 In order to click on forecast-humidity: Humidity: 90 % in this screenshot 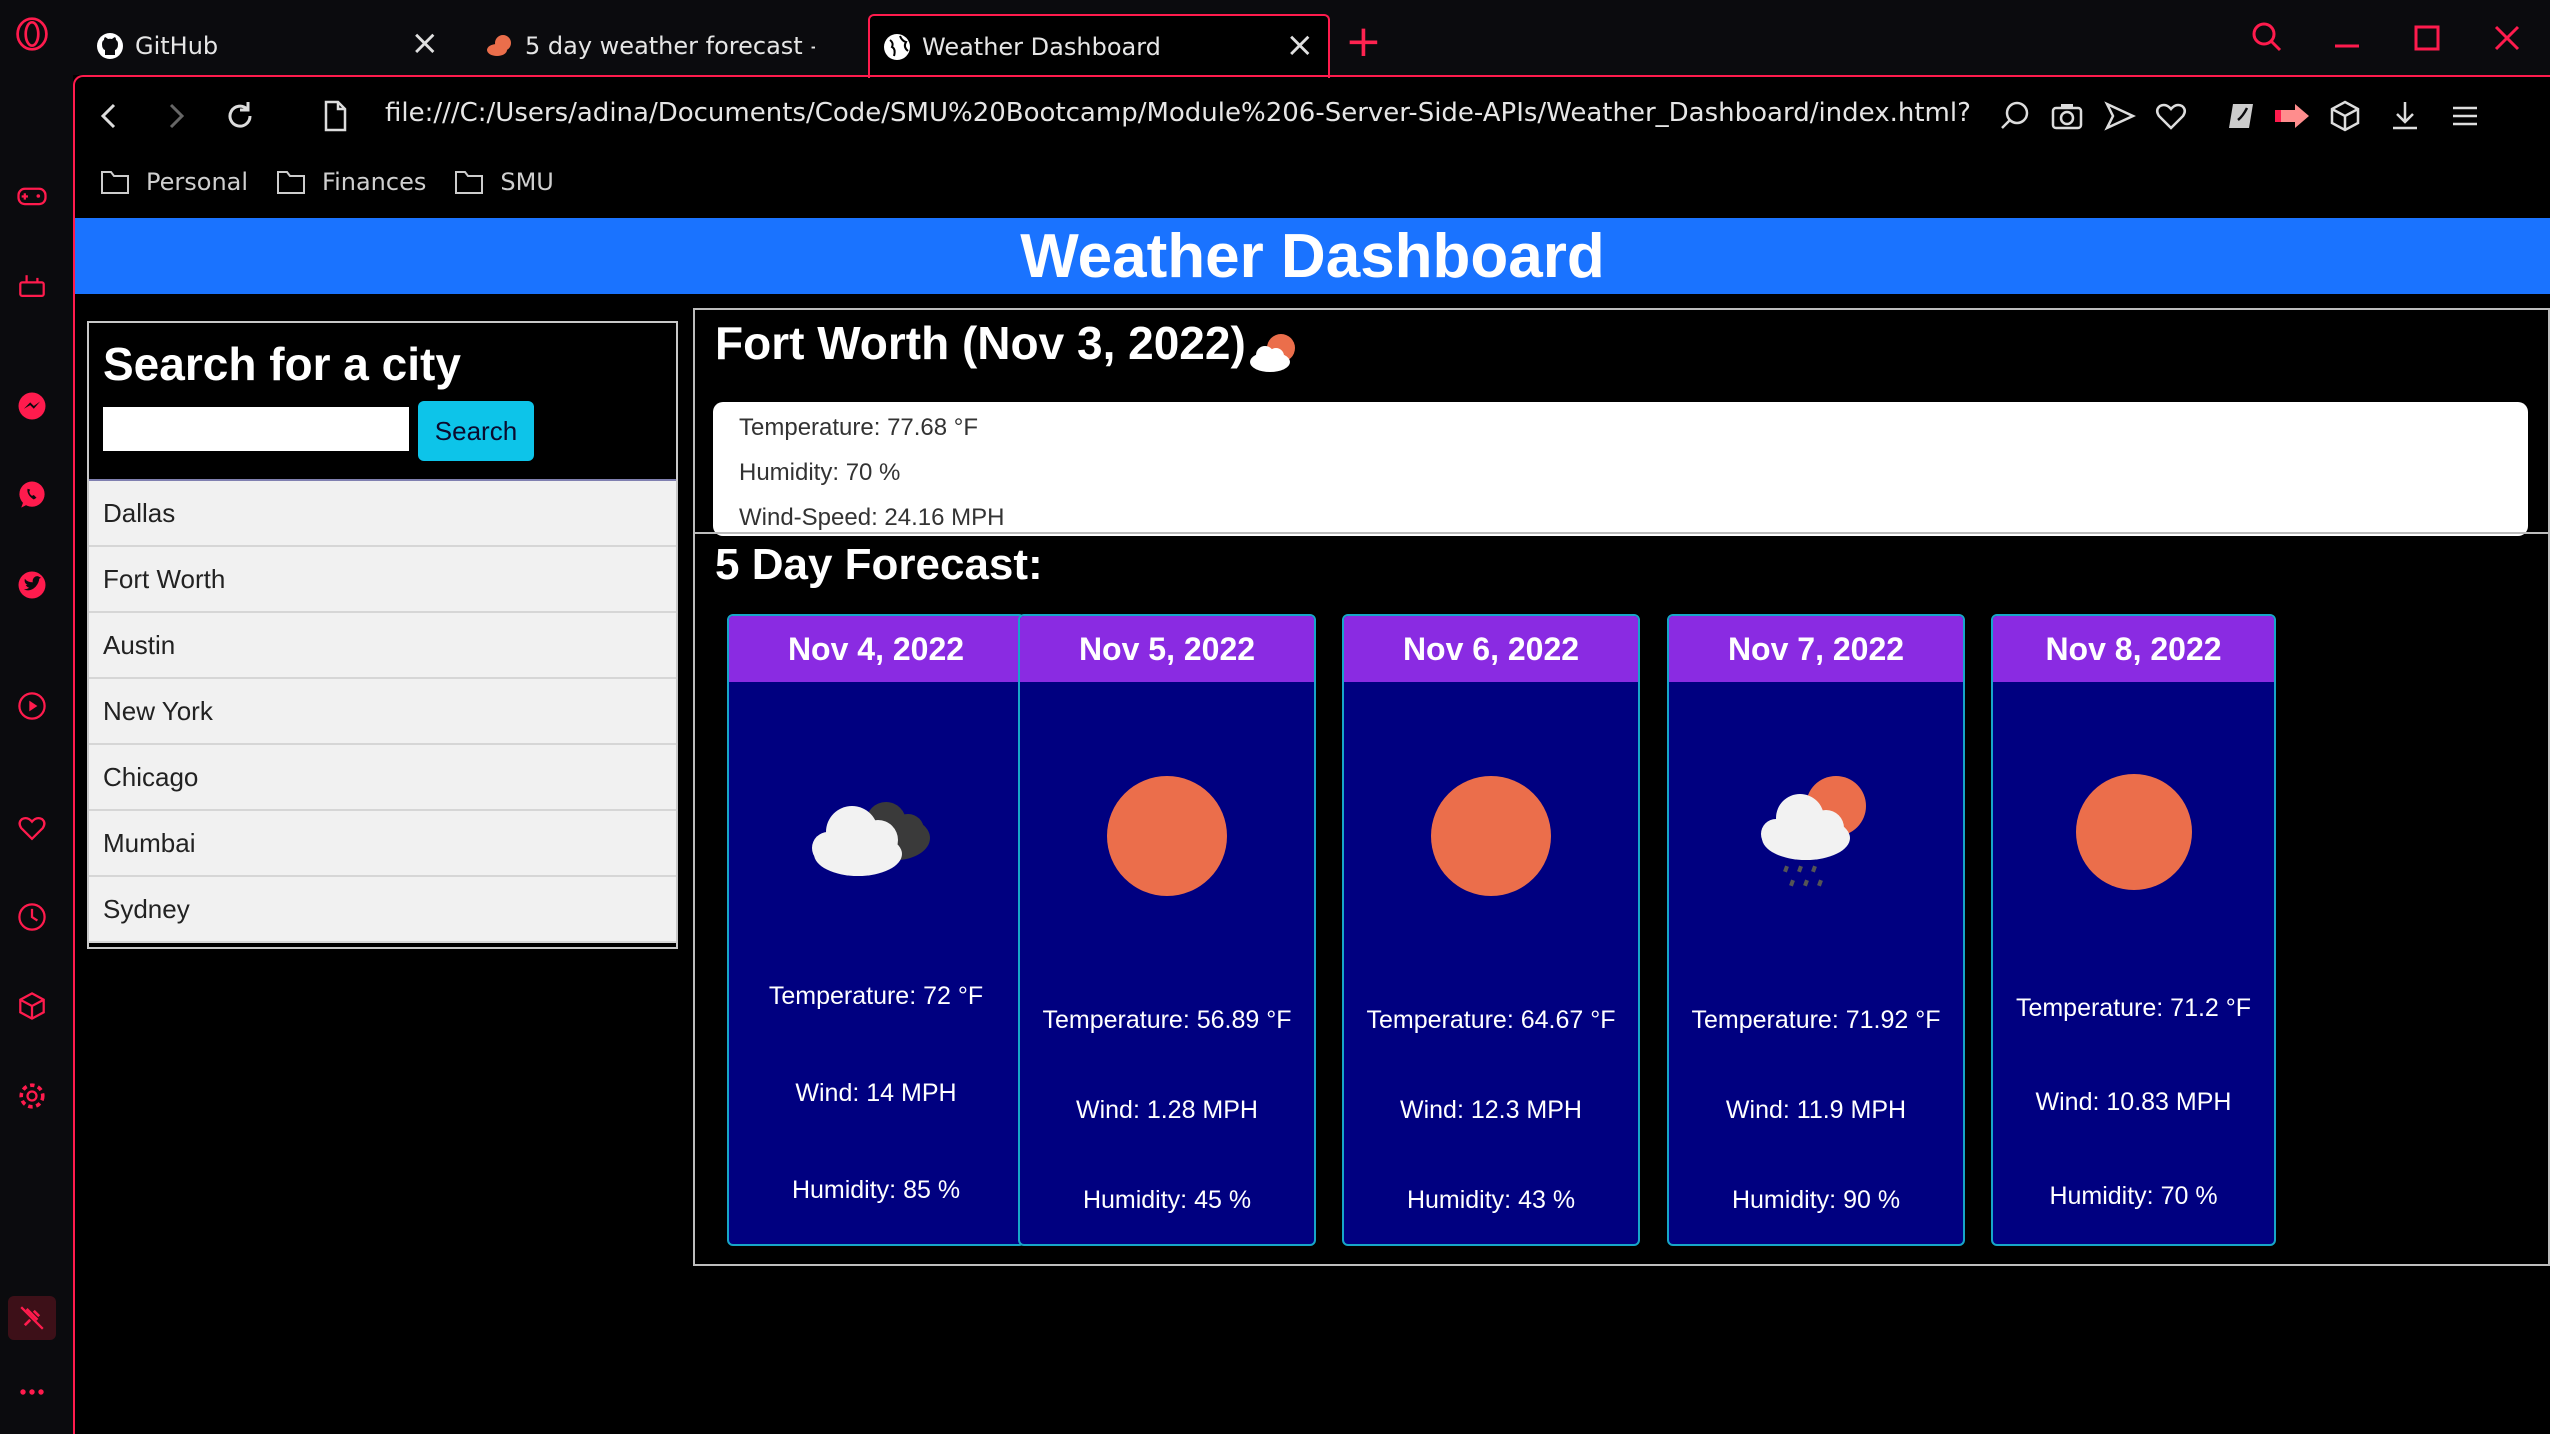, I will do `click(1816, 1200)`.